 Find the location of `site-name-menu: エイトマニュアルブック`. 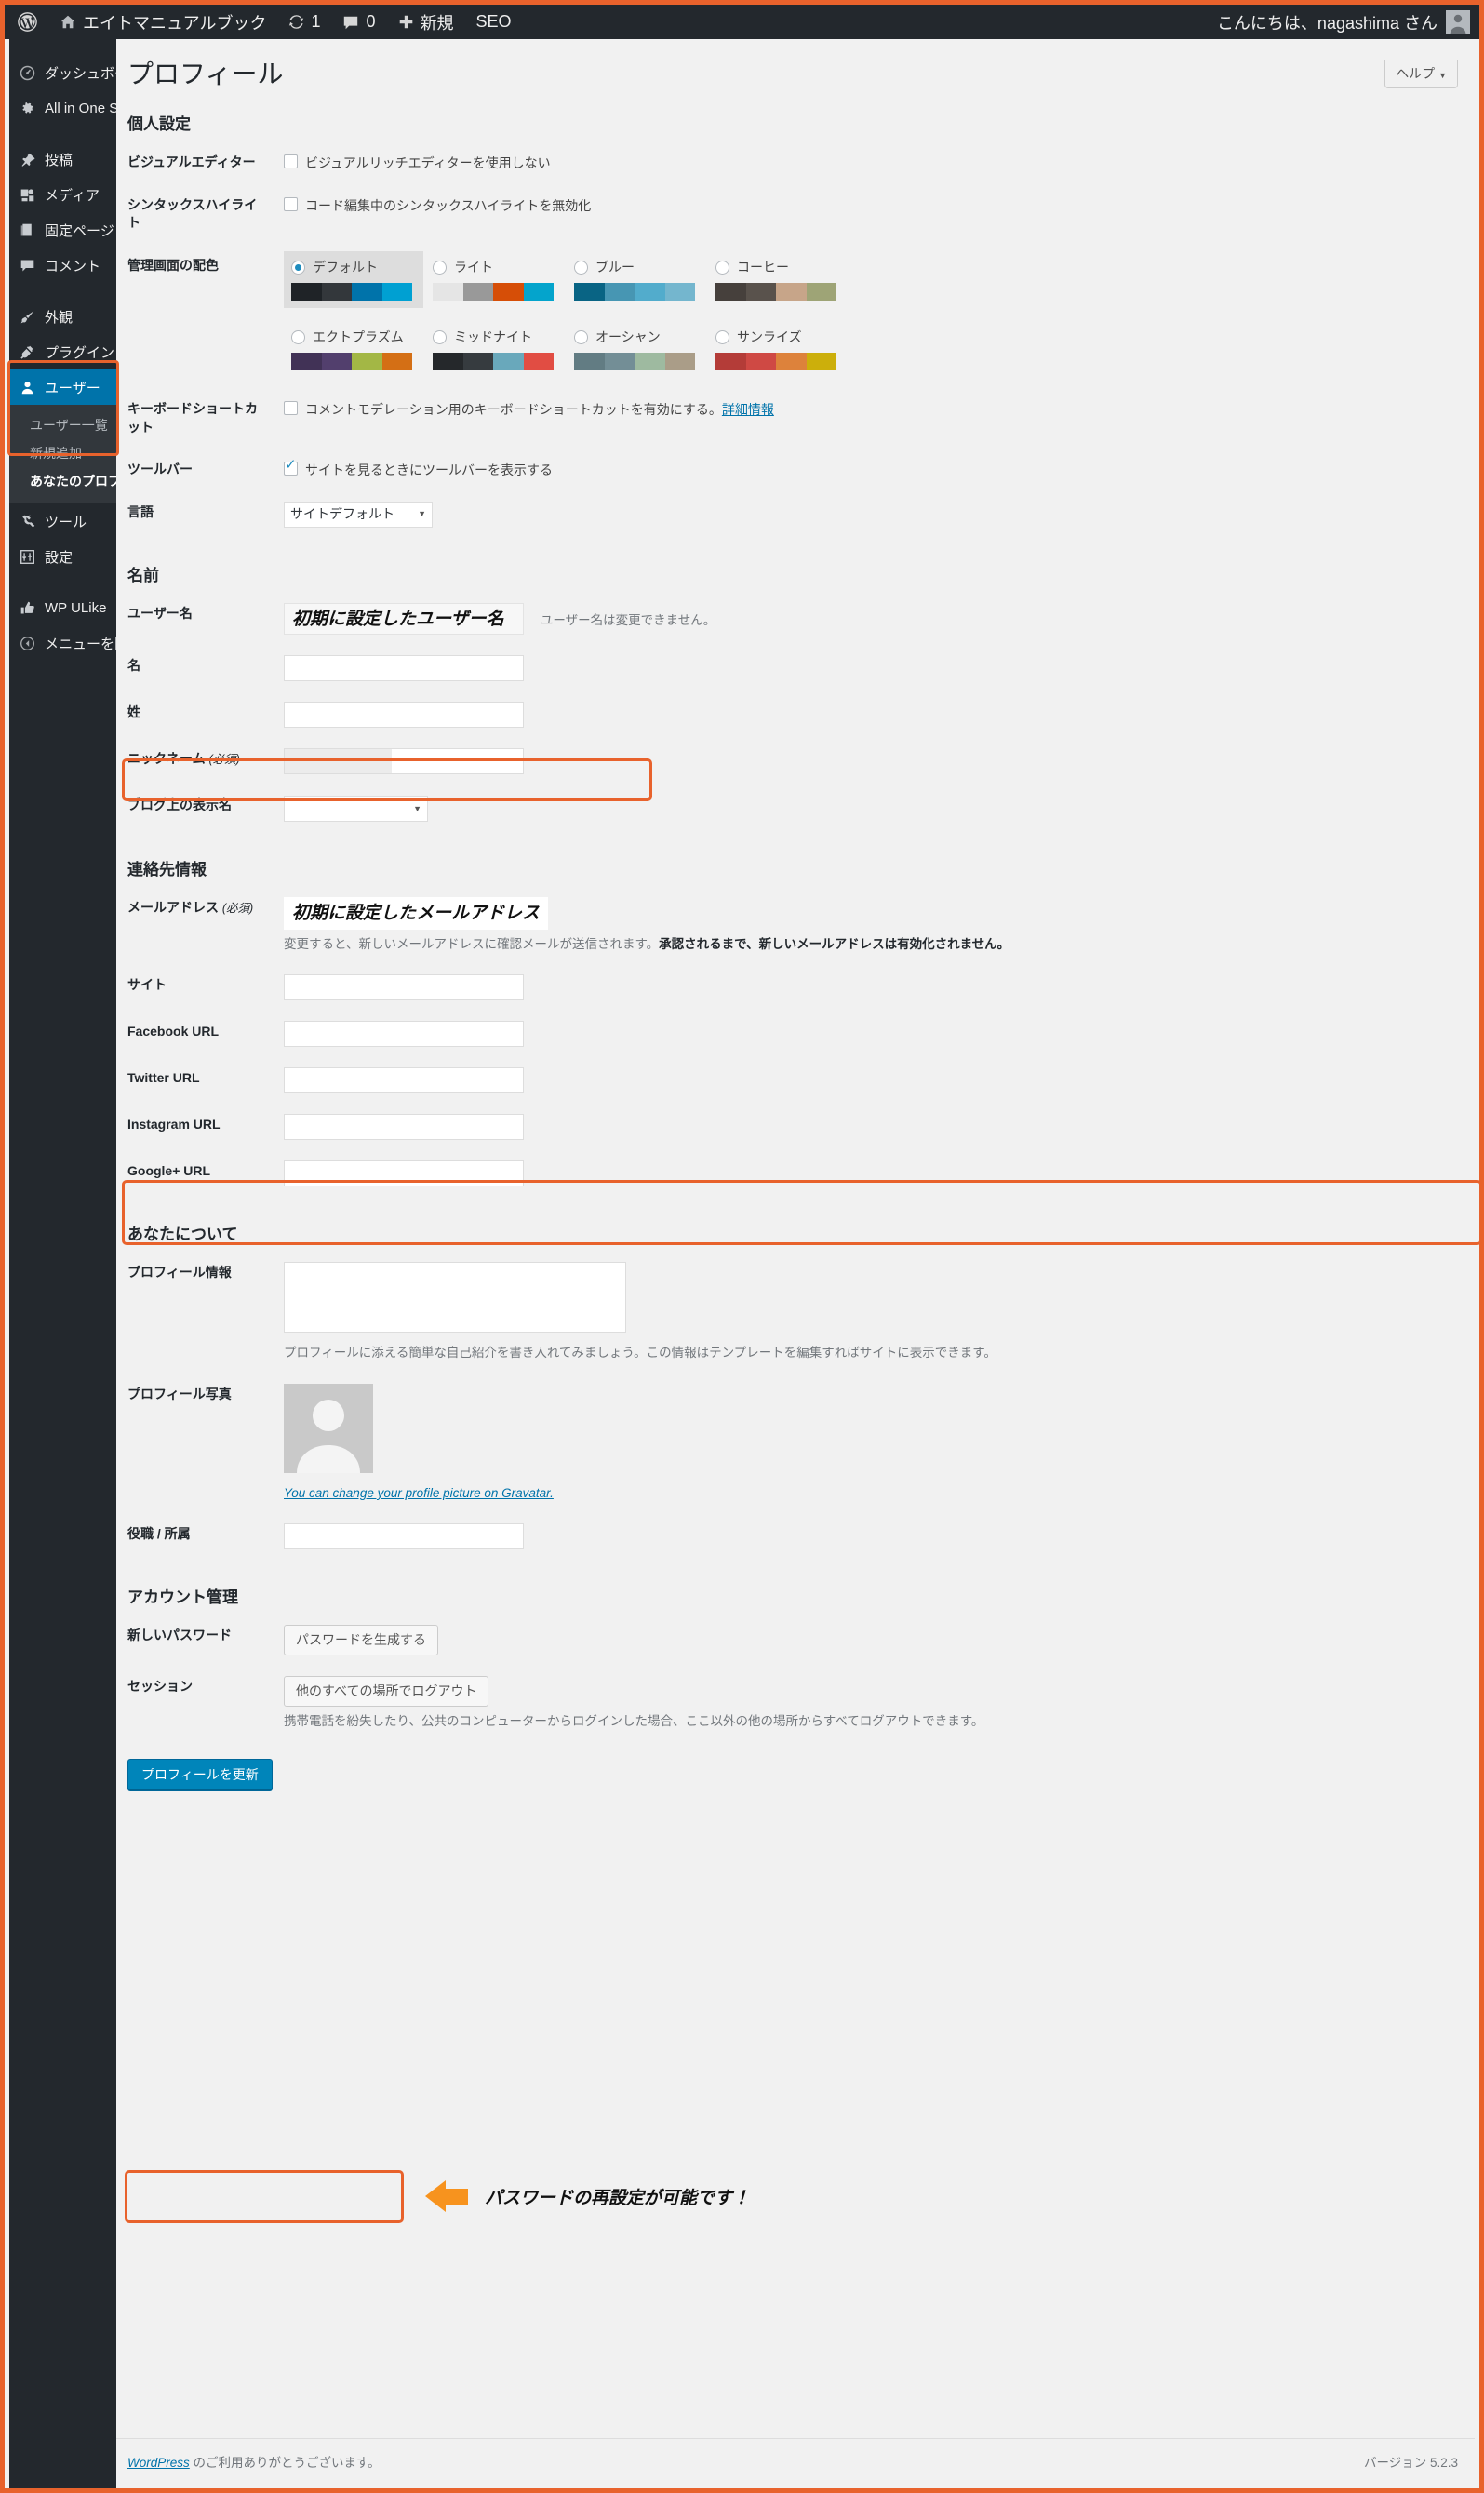

site-name-menu: エイトマニュアルブック is located at coordinates (162, 22).